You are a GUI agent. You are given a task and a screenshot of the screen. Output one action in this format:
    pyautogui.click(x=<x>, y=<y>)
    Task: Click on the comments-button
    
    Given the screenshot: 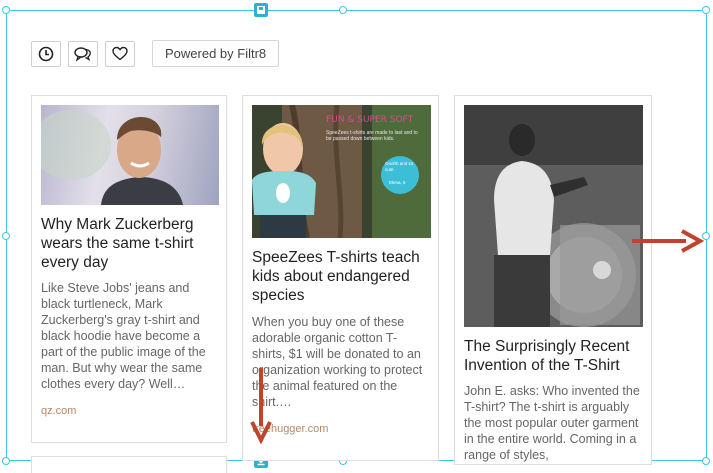 What is the action you would take?
    pyautogui.click(x=83, y=53)
    